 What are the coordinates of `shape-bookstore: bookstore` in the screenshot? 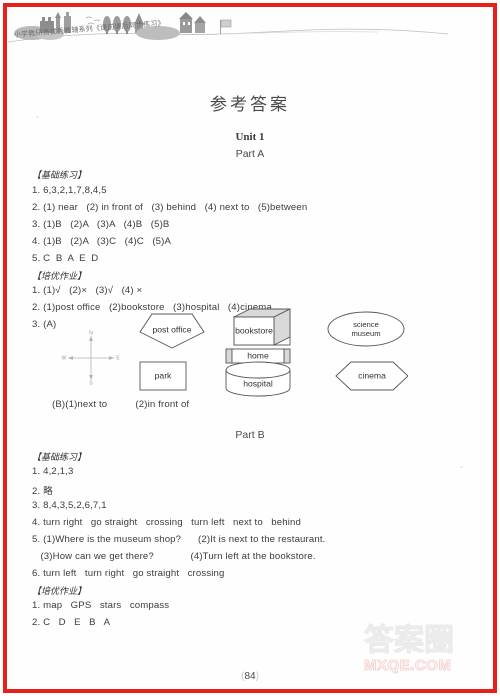 It's located at (261, 327).